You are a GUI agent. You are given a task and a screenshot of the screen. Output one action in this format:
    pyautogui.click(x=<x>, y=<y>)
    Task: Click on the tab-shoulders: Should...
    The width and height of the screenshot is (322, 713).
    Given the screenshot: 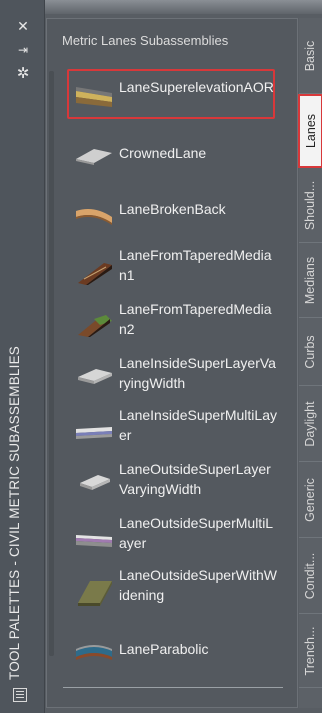 What is the action you would take?
    pyautogui.click(x=310, y=205)
    